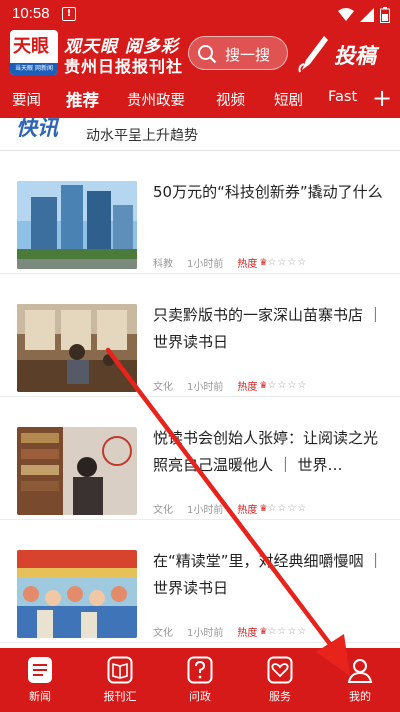  What do you see at coordinates (280, 696) in the screenshot?
I see `nav-service-label: 服务` at bounding box center [280, 696].